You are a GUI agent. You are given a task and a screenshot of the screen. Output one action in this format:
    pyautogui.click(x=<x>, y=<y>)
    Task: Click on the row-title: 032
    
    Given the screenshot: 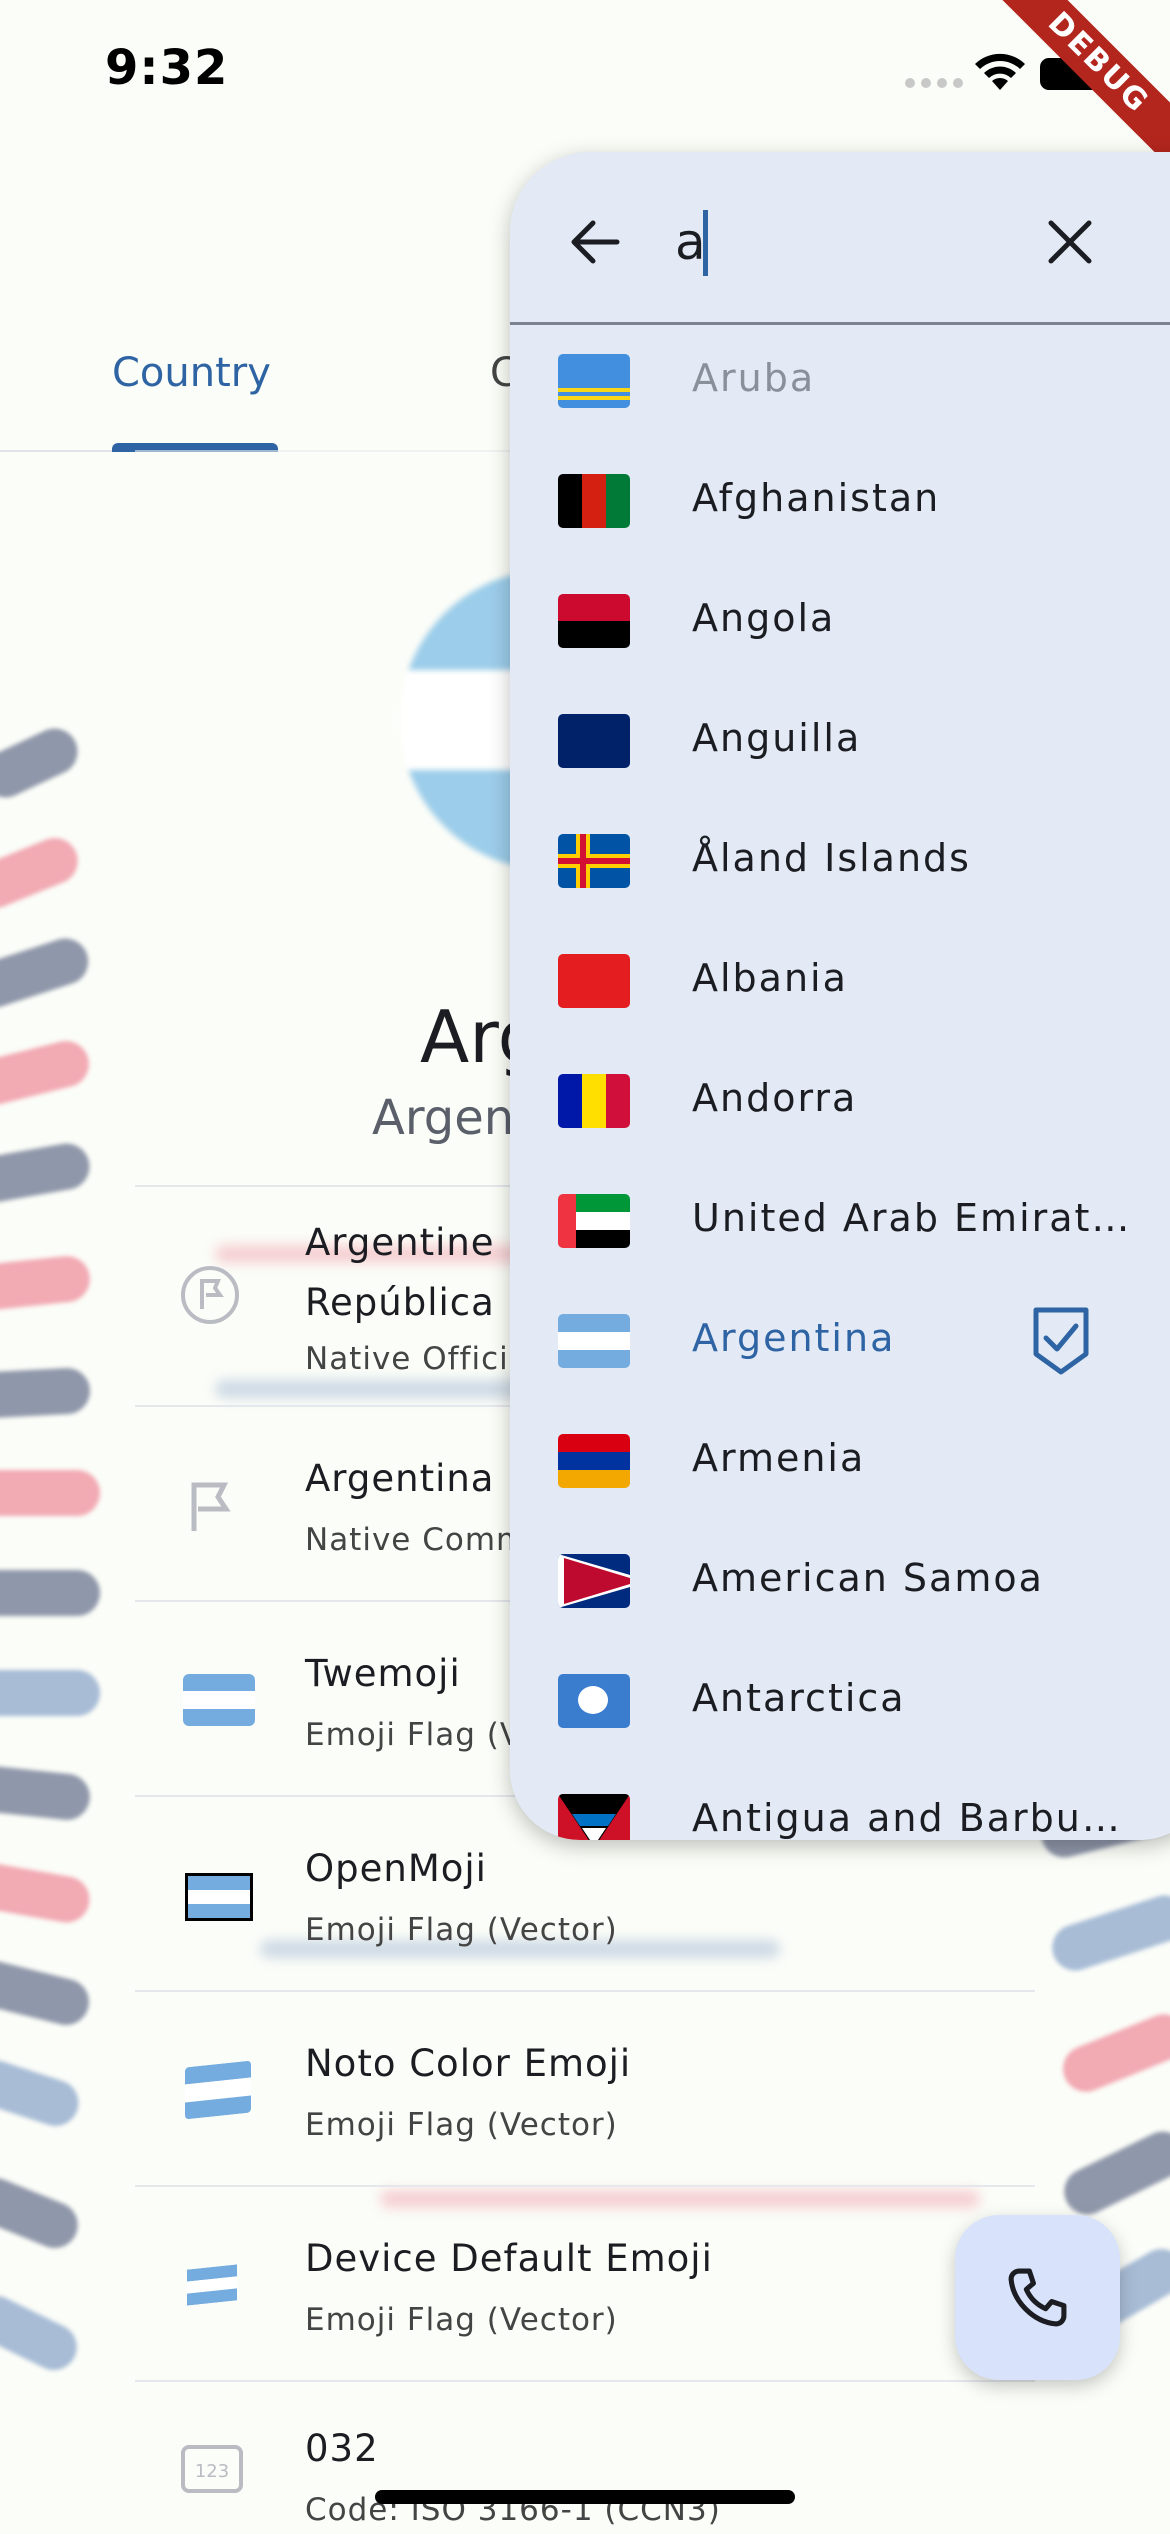 What is the action you would take?
    pyautogui.click(x=342, y=2448)
    